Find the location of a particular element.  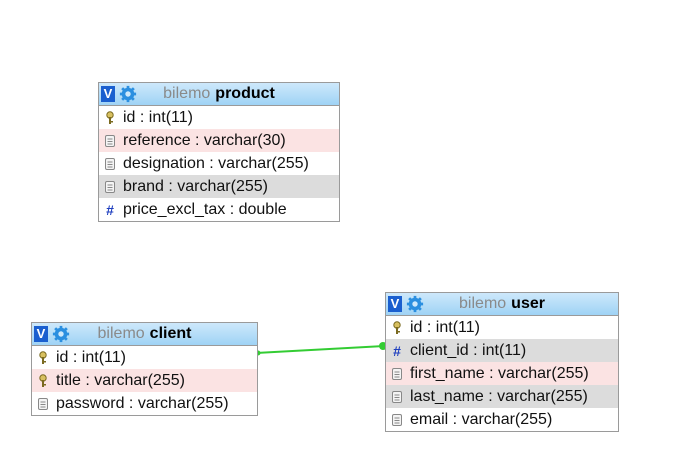

column-label: password : varchar(255) is located at coordinates (142, 403).